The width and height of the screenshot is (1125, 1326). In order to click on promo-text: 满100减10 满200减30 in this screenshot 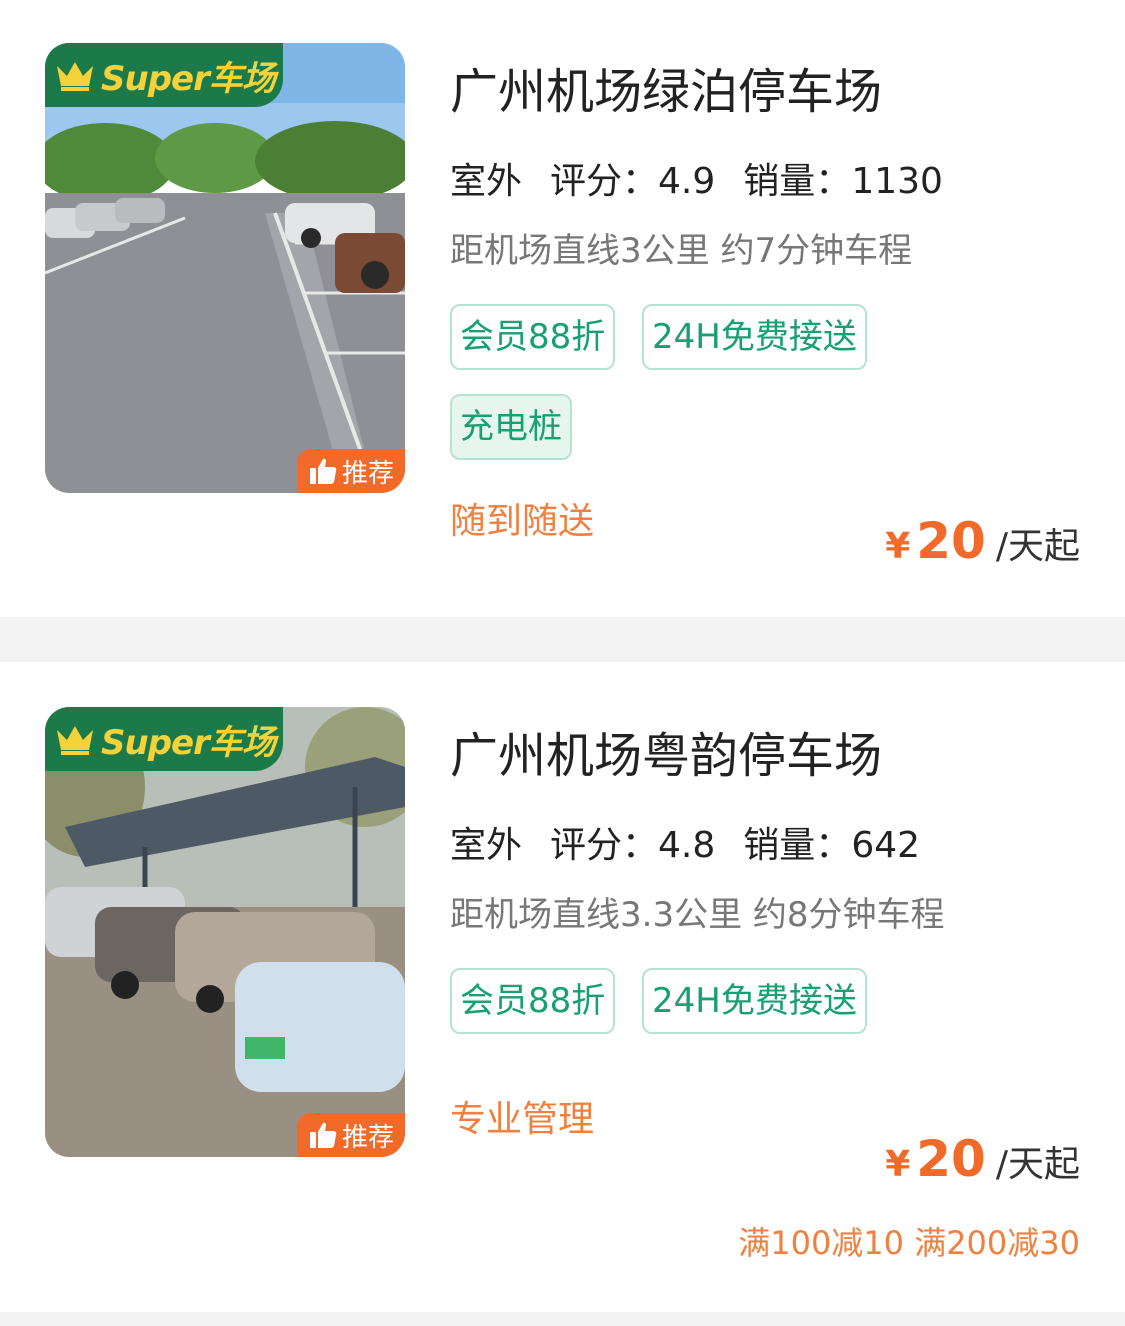, I will do `click(909, 1243)`.